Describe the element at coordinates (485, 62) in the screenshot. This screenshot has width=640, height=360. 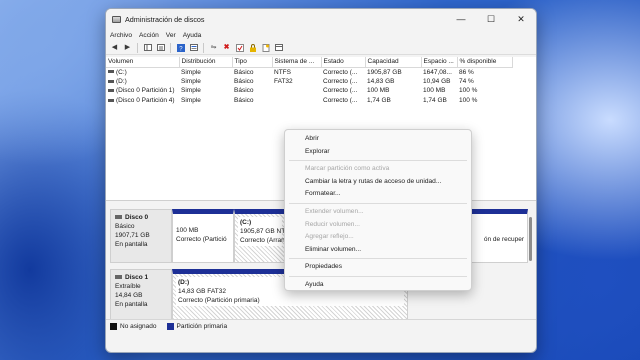
I see `col-header-porcentaje: % disponible` at that location.